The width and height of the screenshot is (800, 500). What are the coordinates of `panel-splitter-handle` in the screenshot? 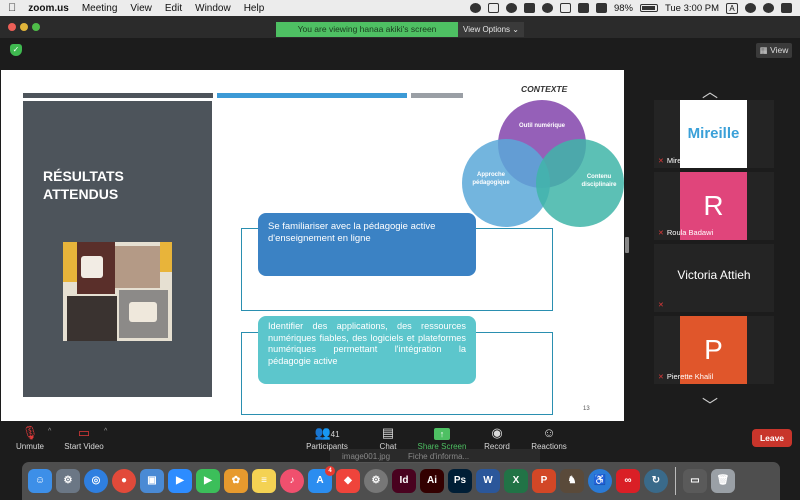 It's located at (627, 245).